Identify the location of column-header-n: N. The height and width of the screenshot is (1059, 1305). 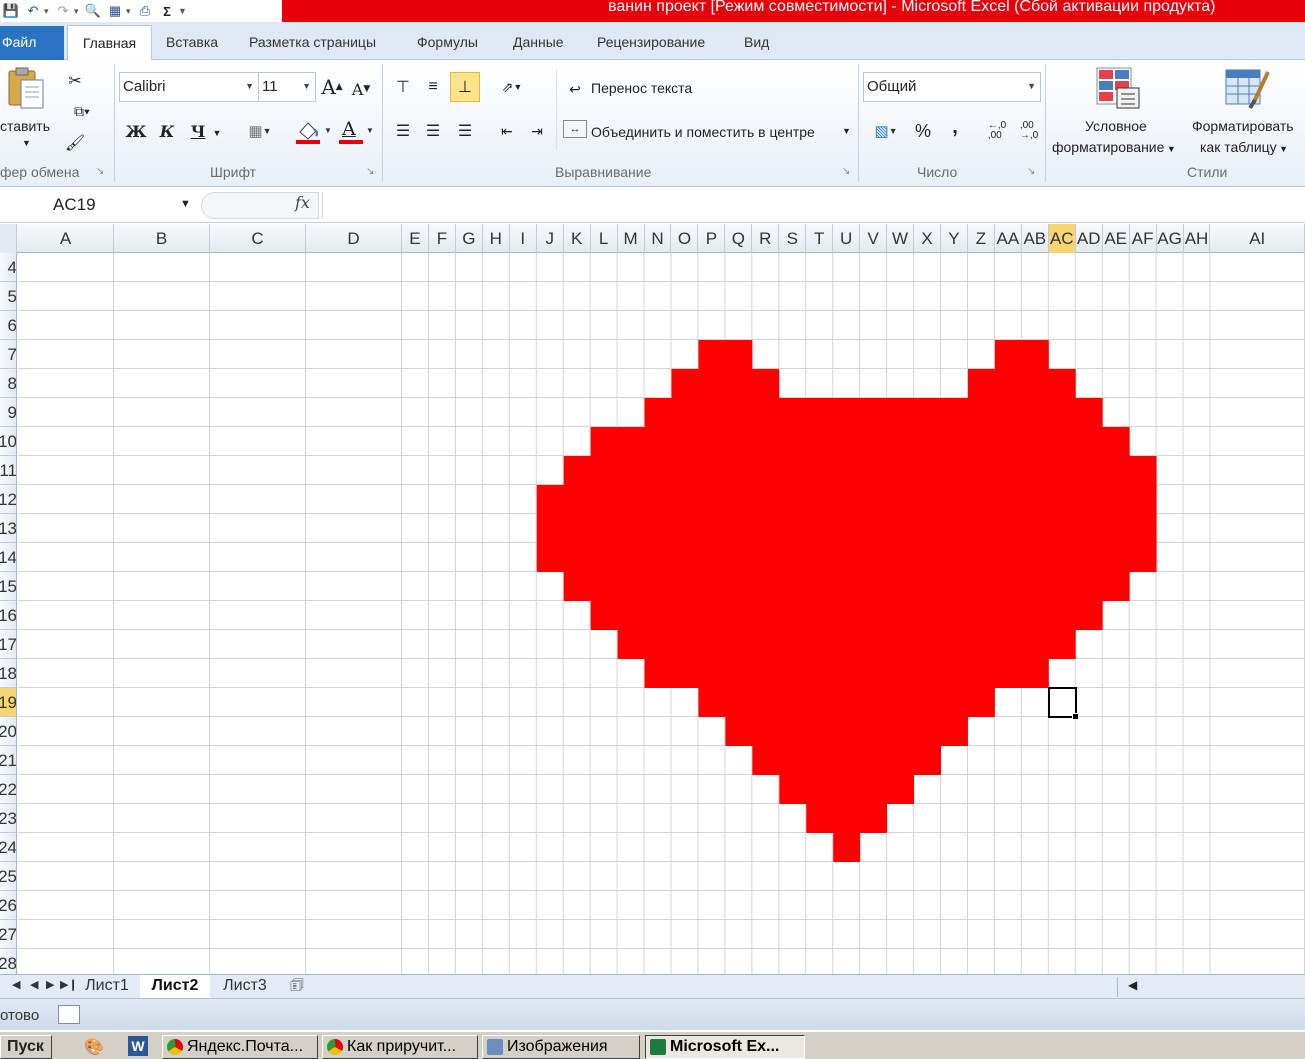
(658, 238).